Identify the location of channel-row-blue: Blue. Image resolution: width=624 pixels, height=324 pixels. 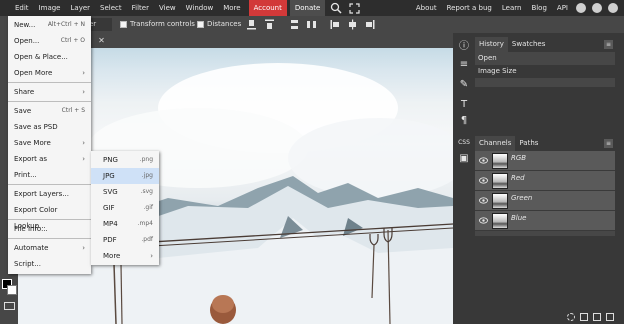
(545, 221).